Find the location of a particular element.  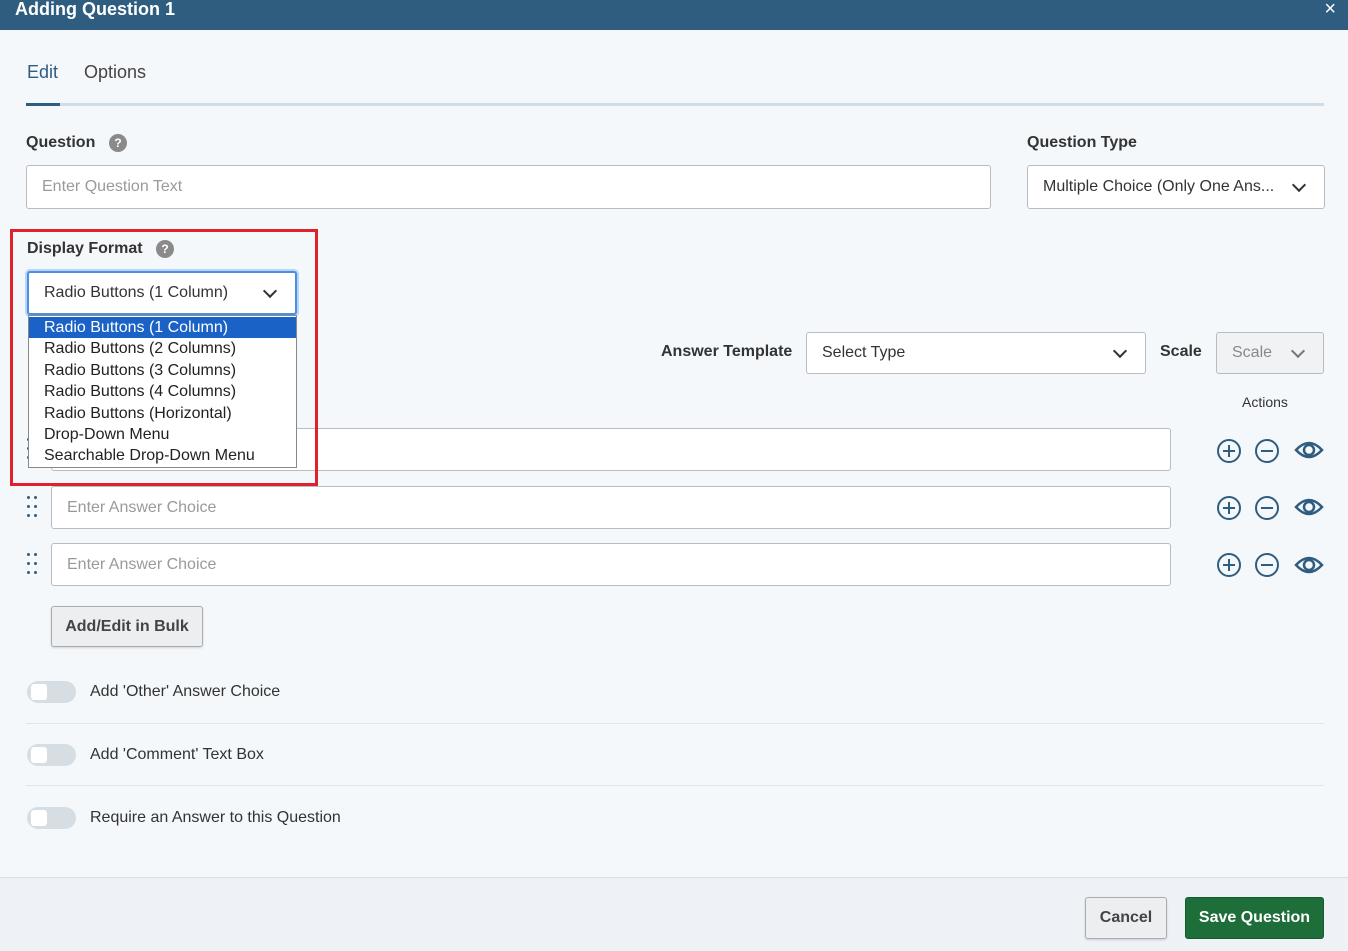

tab-options: Options is located at coordinates (115, 72).